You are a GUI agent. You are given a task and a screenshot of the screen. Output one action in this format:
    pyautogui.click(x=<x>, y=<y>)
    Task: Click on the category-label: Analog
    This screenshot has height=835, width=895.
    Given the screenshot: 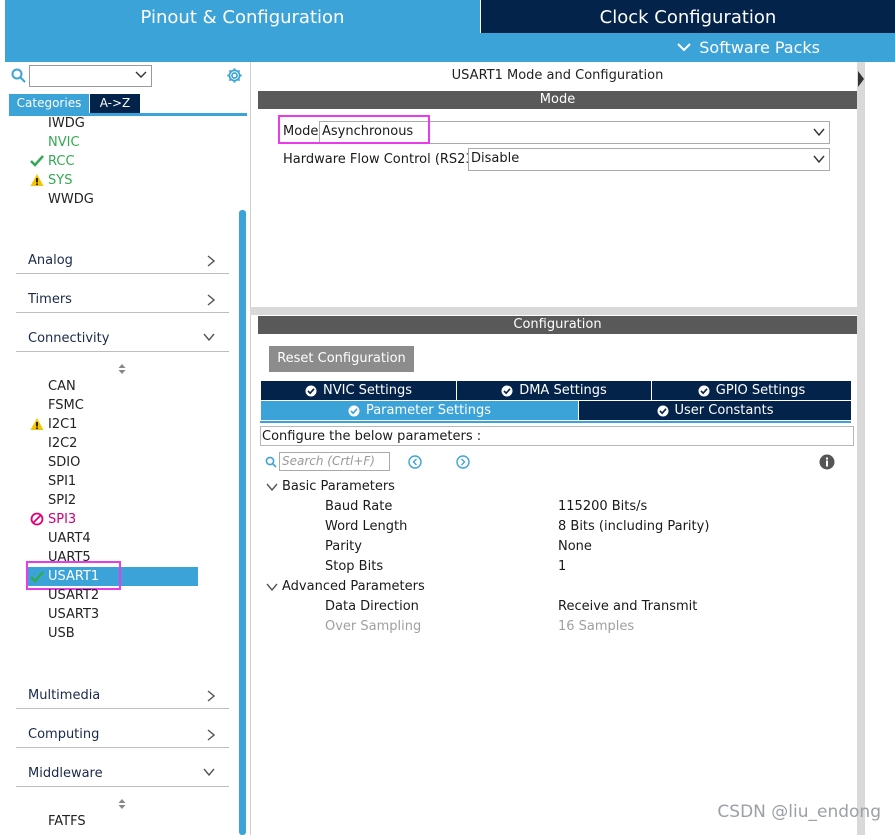 What is the action you would take?
    pyautogui.click(x=50, y=260)
    